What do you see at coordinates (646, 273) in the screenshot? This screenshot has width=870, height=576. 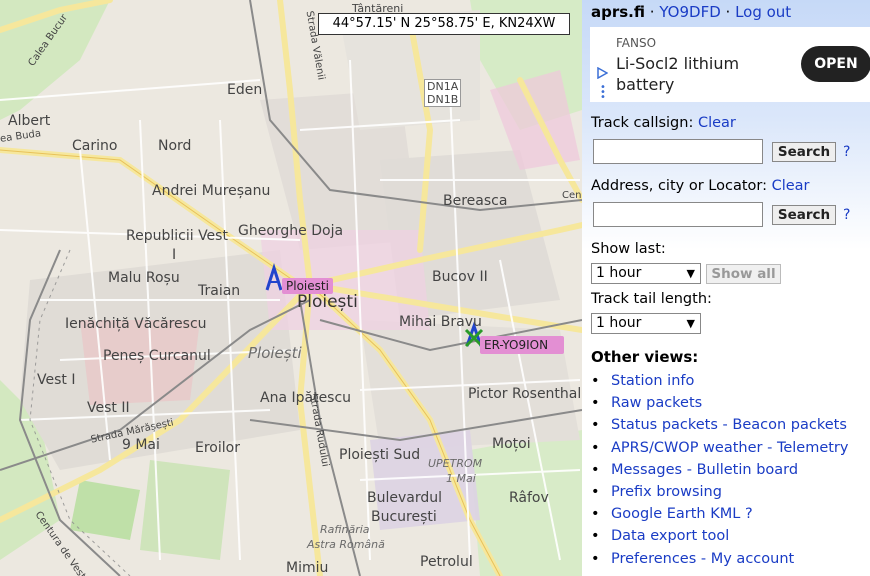 I see `show-last-select: 1 hour ▼` at bounding box center [646, 273].